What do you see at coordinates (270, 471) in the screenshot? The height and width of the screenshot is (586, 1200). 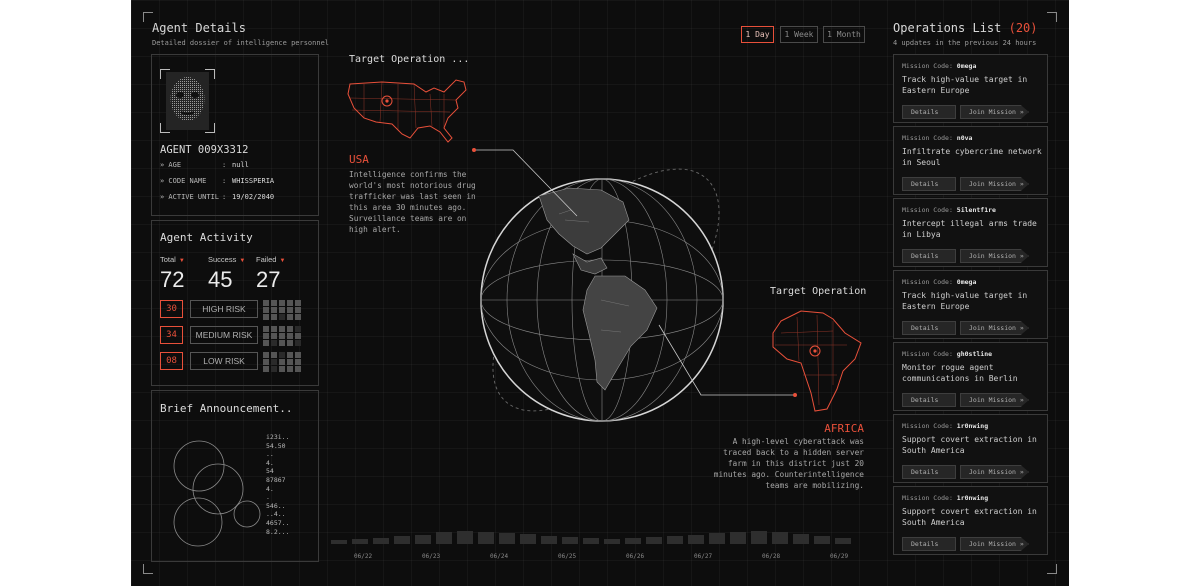 I see `announcement-number: 54` at bounding box center [270, 471].